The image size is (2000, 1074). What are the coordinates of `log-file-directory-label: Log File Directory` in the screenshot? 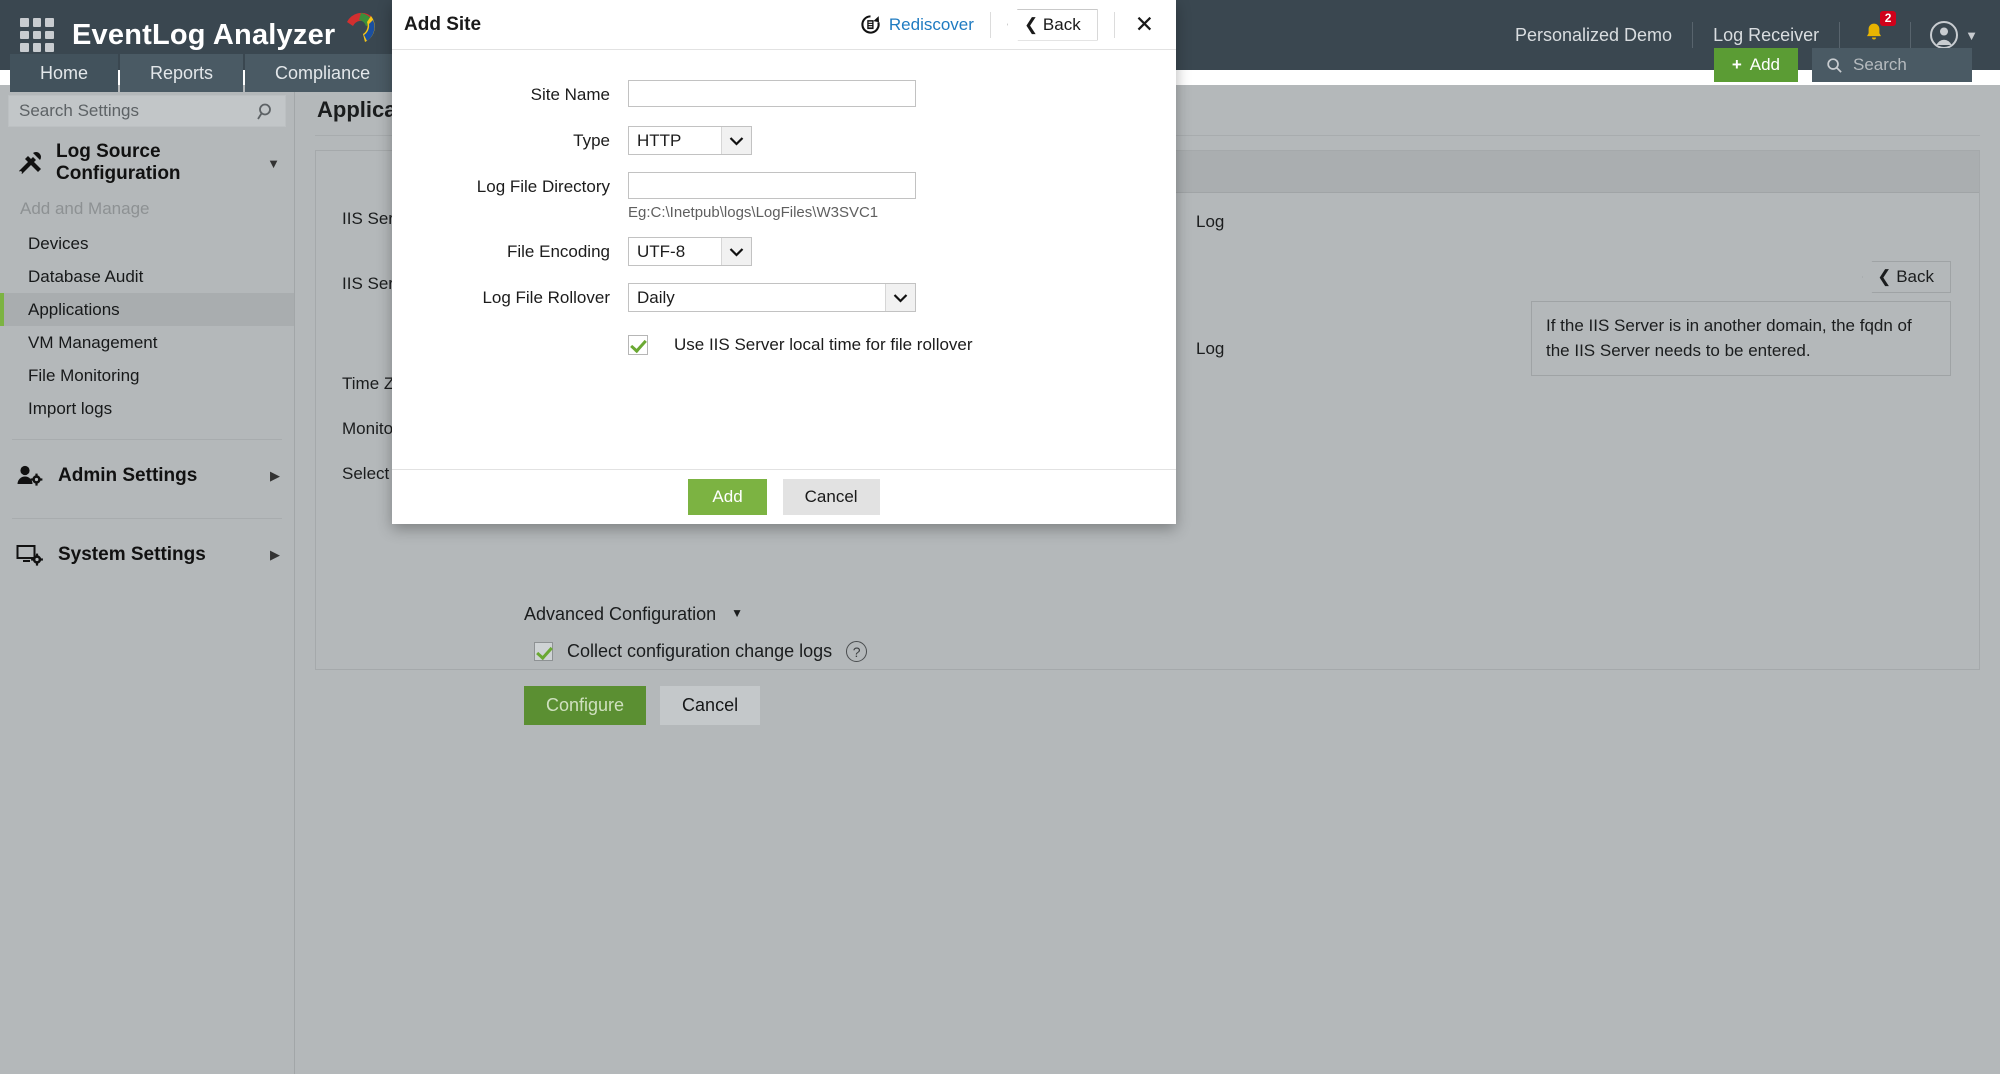 It's located at (543, 186).